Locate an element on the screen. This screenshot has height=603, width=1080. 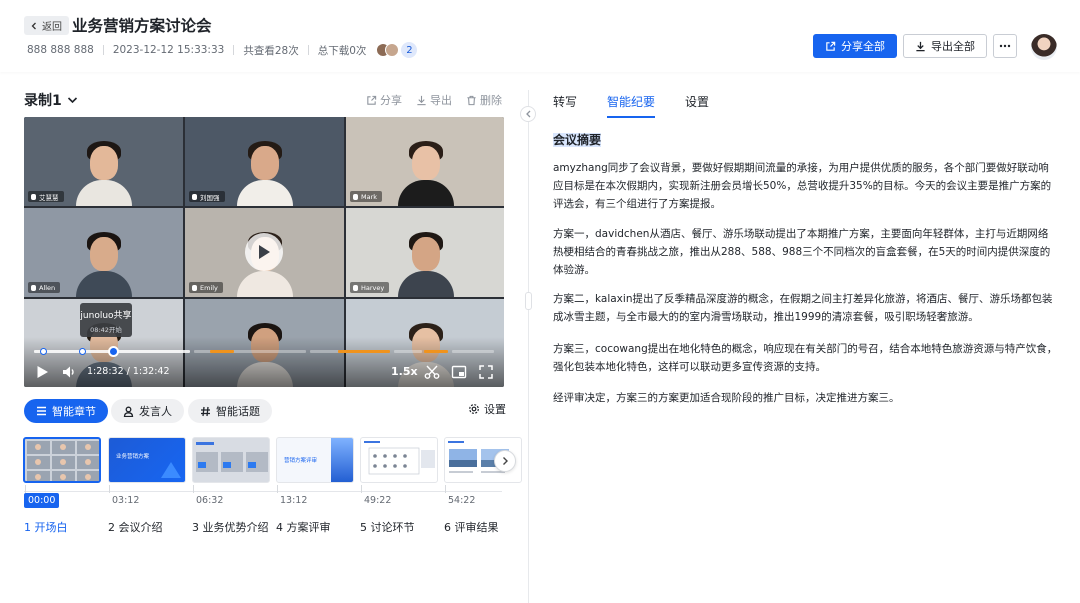
share-all-button: 分享全部 is located at coordinates (855, 46).